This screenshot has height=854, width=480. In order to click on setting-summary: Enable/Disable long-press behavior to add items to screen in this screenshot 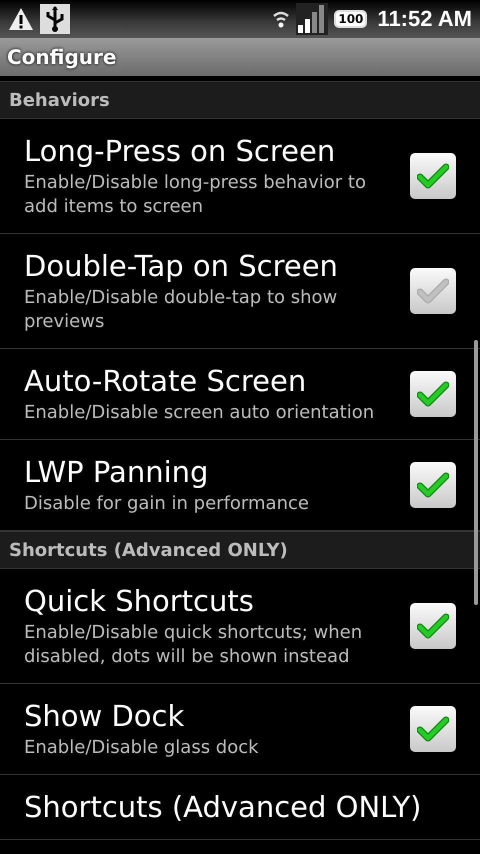, I will do `click(195, 195)`.